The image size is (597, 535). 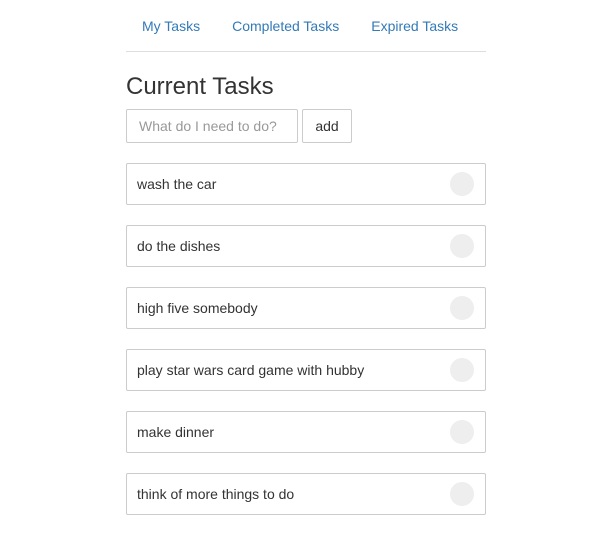 I want to click on task-label: play star wars card game with hubby, so click(x=251, y=370).